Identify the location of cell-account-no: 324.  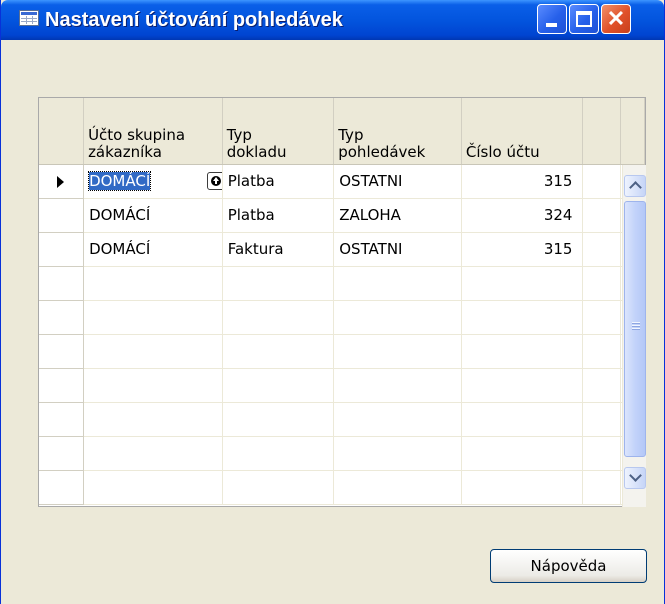
(522, 215).